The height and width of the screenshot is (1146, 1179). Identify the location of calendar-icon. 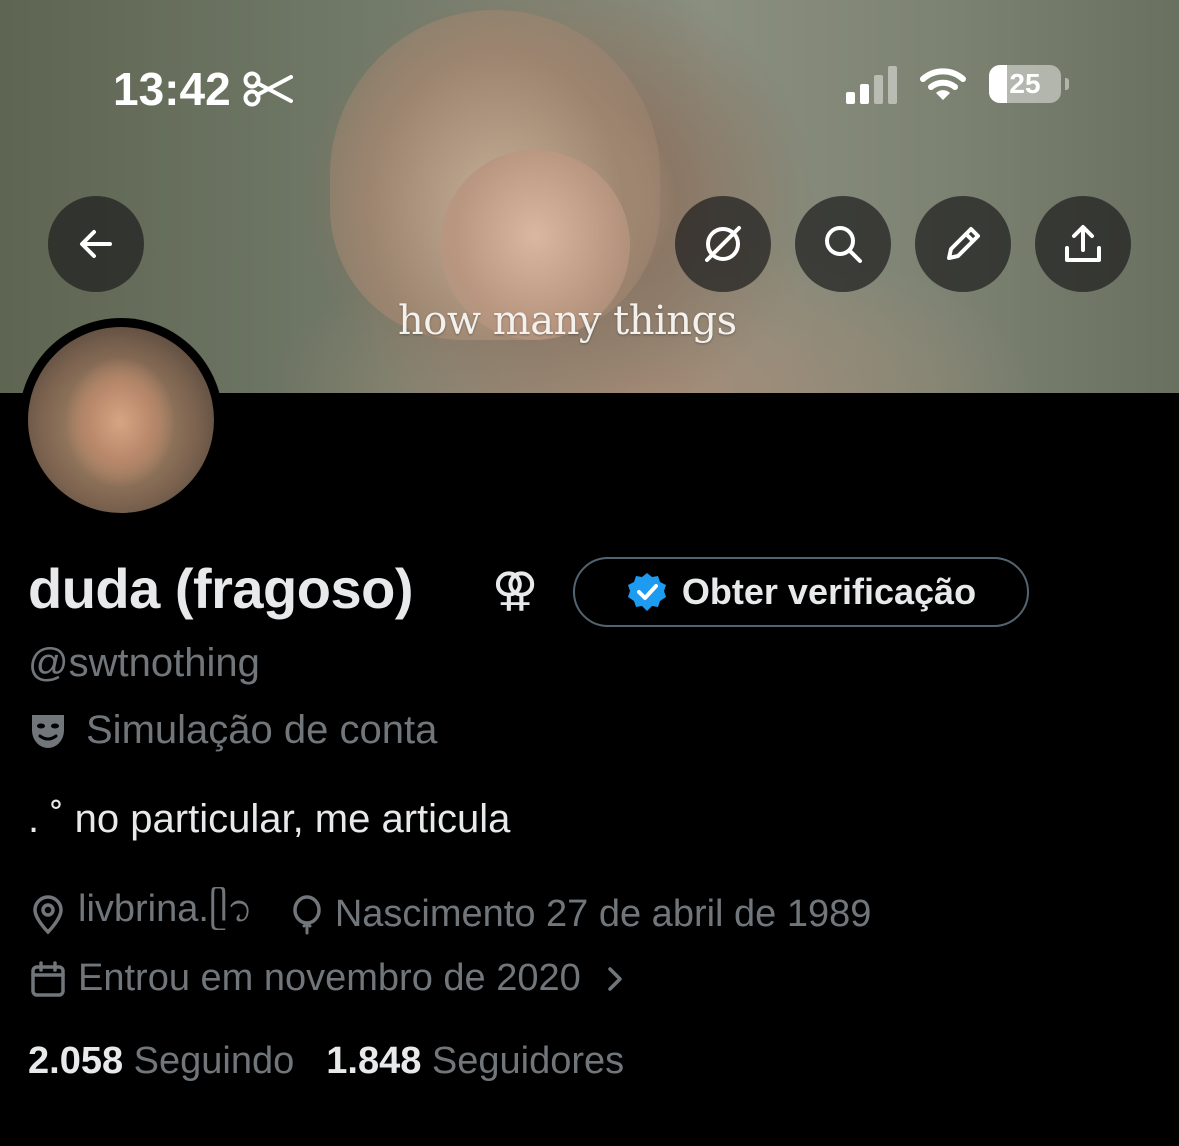
(48, 978).